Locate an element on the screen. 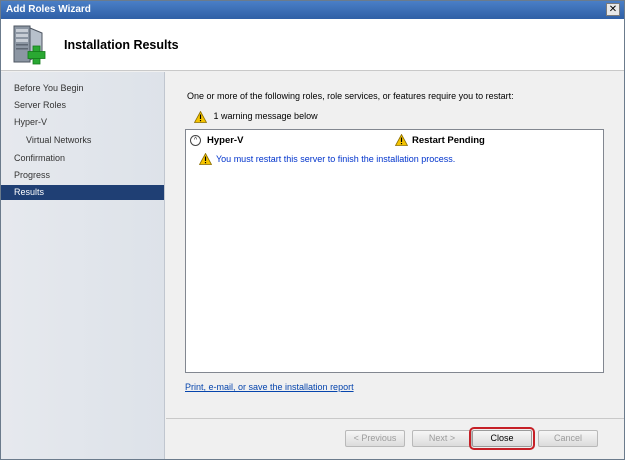 Image resolution: width=625 pixels, height=460 pixels. sidebar-item-confirmation: Confirmation is located at coordinates (82, 158).